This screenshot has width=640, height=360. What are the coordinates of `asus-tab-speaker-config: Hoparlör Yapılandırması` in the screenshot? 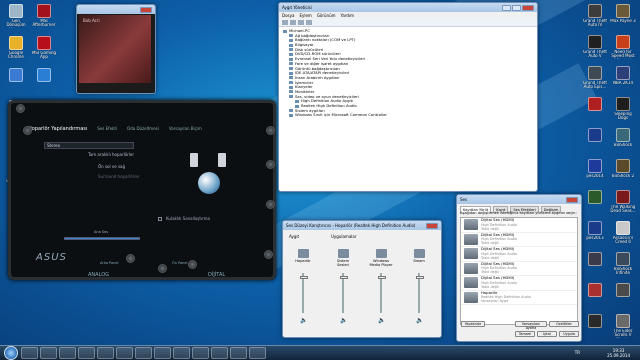 It's located at (57, 129).